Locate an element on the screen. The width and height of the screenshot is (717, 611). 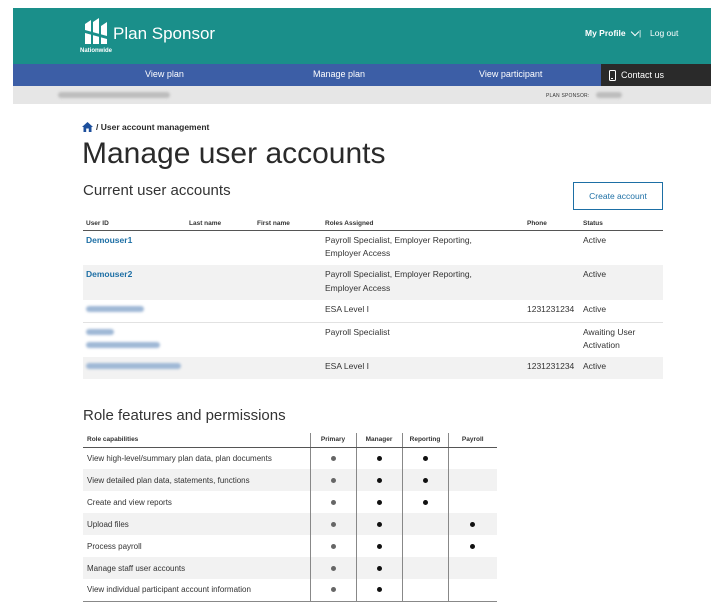
contact-us-label: Contact us is located at coordinates (643, 75).